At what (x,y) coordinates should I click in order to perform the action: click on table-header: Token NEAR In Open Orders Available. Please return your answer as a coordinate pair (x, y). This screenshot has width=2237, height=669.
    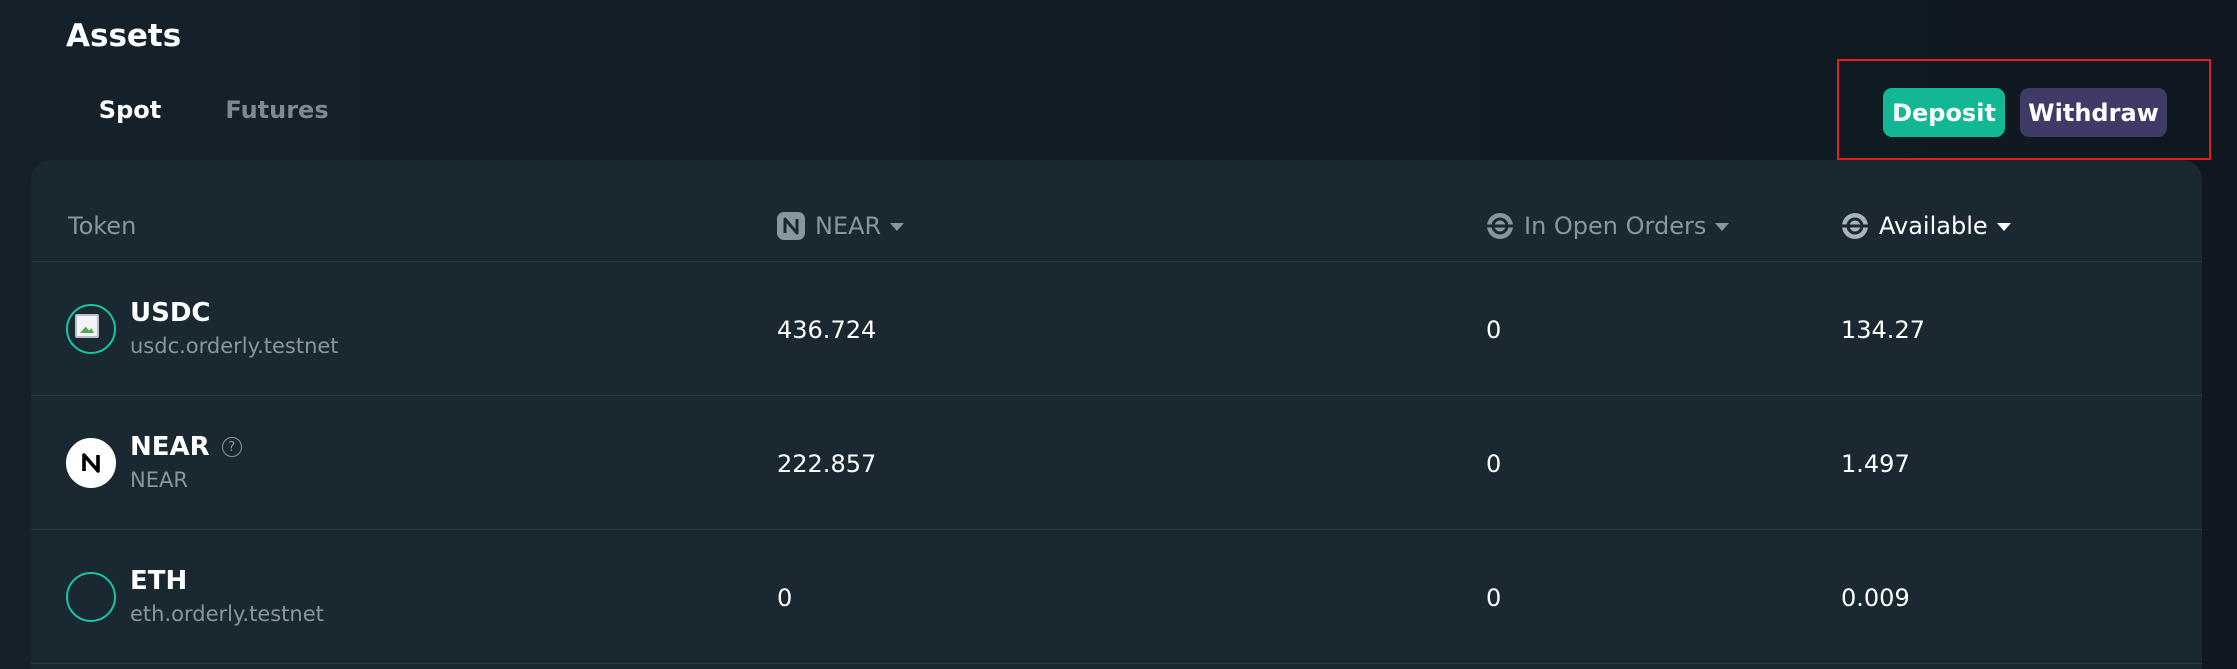
    Looking at the image, I should click on (1116, 211).